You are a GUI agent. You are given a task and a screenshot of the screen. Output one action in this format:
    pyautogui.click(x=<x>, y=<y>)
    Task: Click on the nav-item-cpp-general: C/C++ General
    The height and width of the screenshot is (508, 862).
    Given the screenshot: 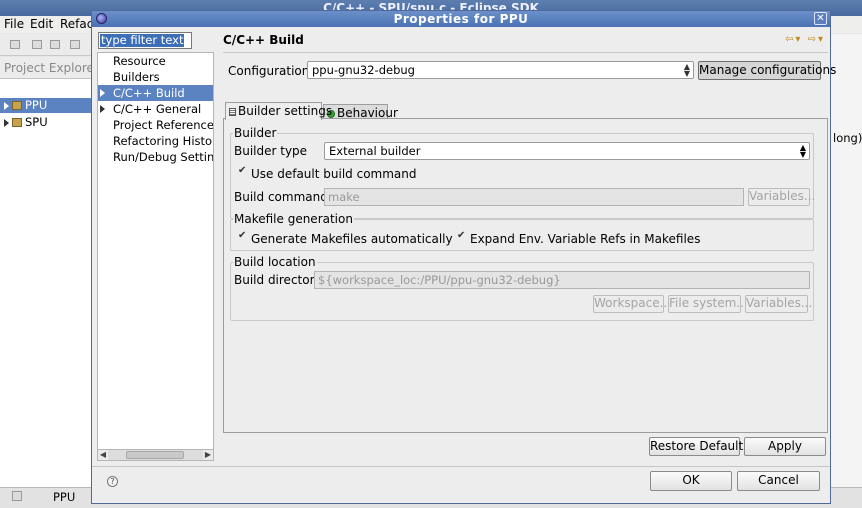 What is the action you would take?
    pyautogui.click(x=155, y=109)
    